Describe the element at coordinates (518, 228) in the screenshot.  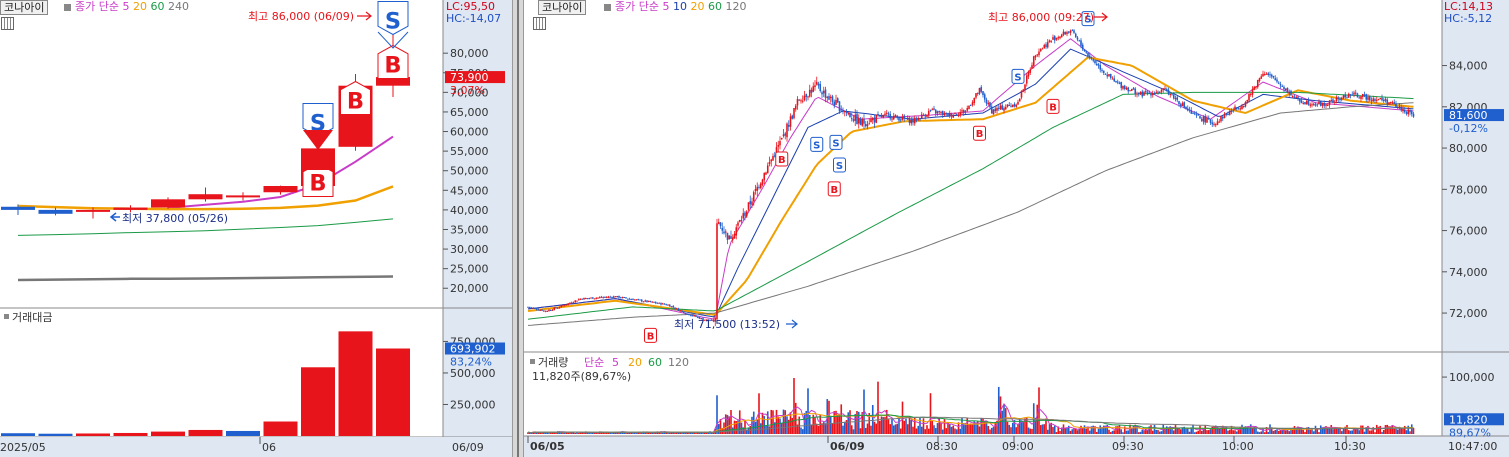
I see `pane-splitter` at that location.